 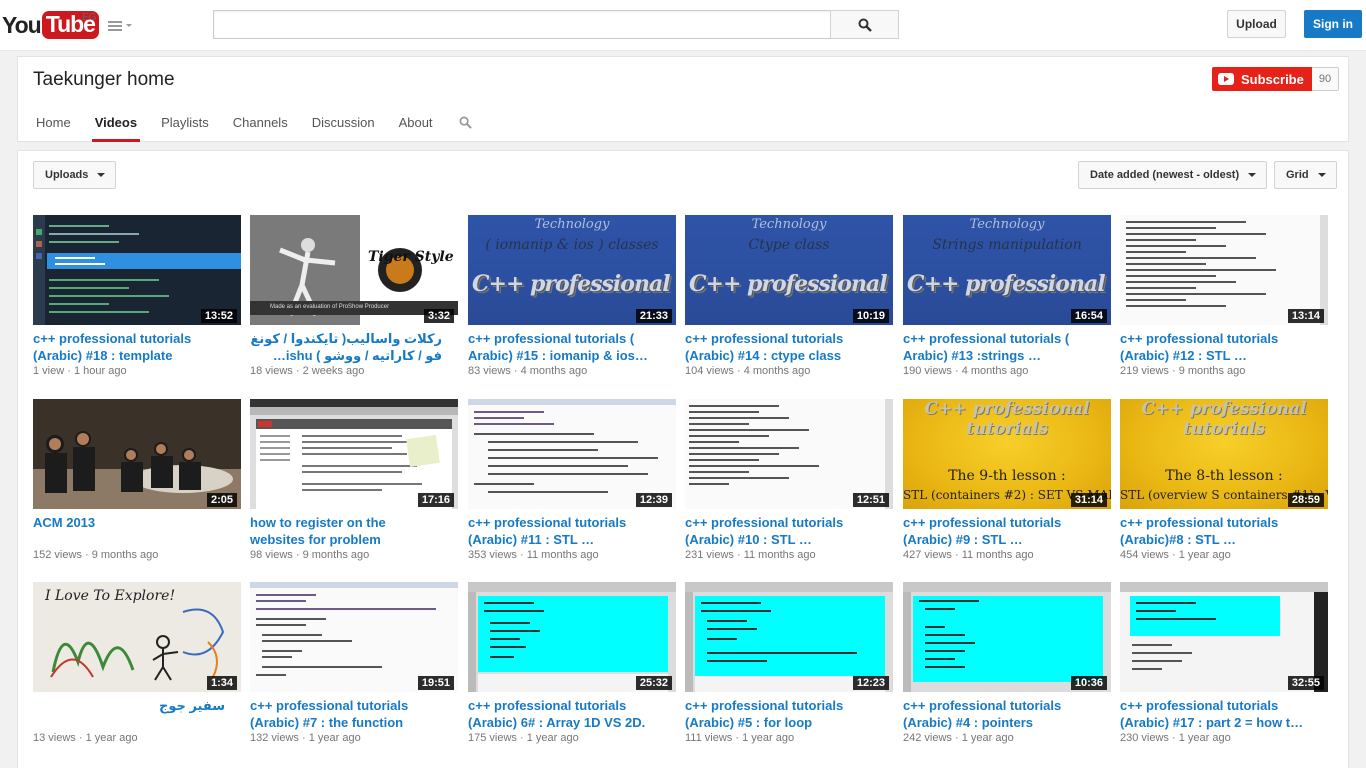 I want to click on search-button, so click(x=864, y=24).